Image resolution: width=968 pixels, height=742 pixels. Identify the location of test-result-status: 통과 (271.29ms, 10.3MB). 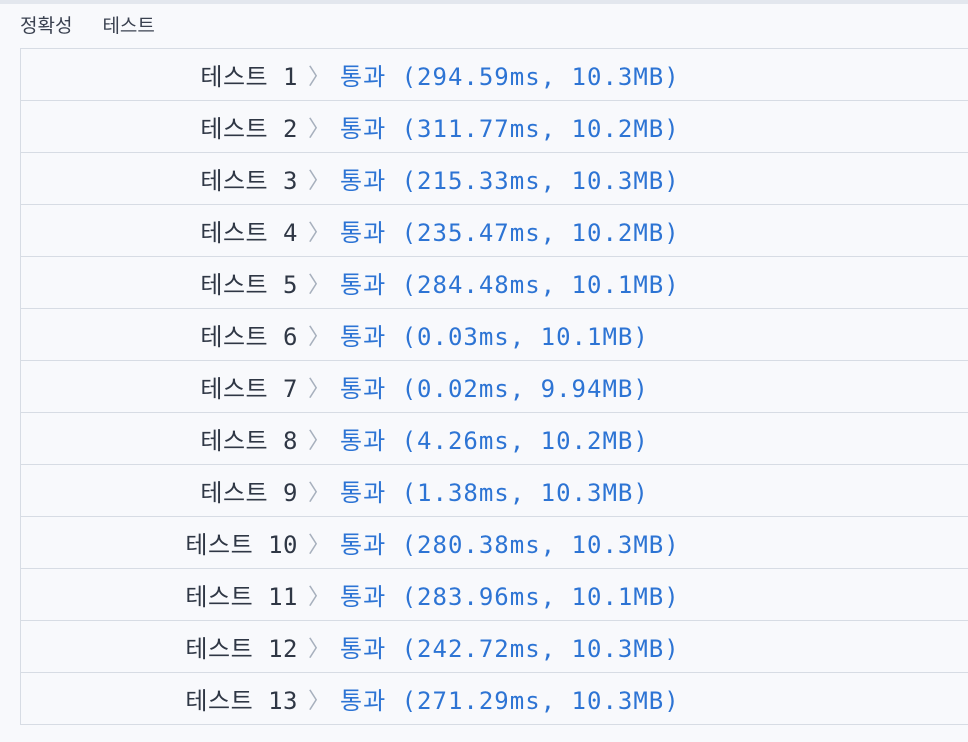
(510, 701).